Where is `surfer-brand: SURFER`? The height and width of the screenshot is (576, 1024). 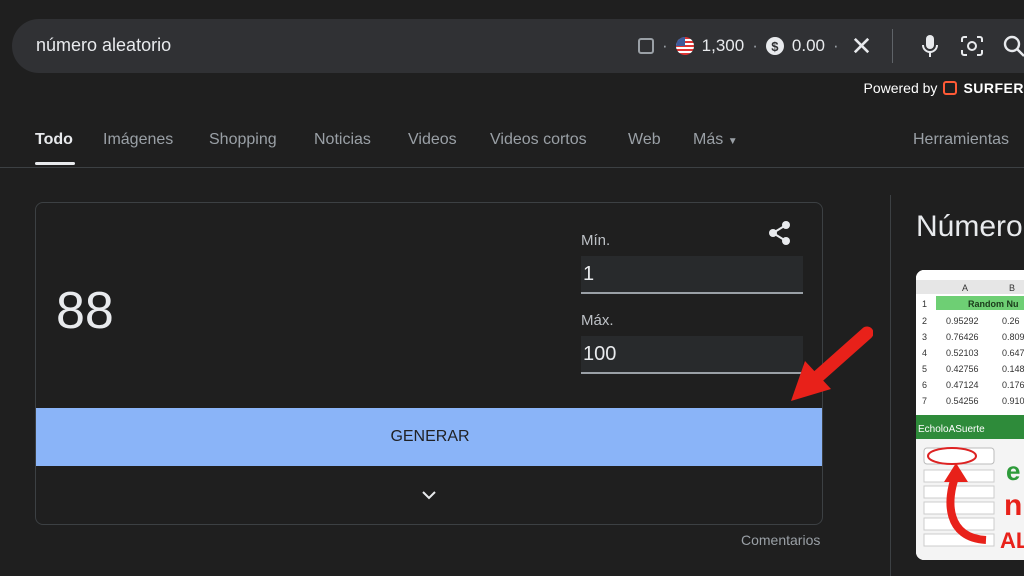 surfer-brand: SURFER is located at coordinates (993, 88).